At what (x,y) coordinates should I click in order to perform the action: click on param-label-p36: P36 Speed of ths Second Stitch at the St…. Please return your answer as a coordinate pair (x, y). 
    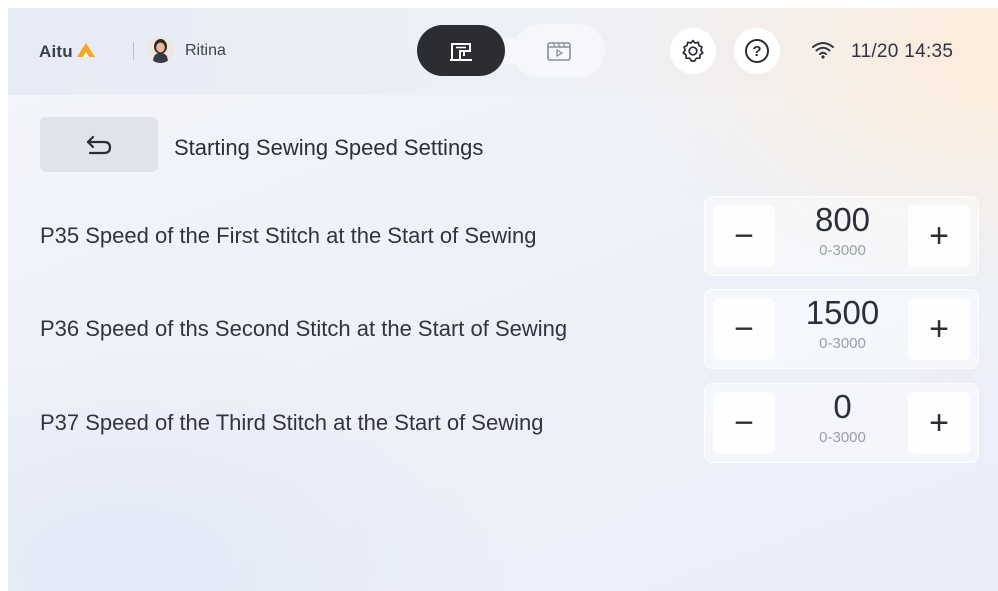
    Looking at the image, I should click on (304, 328).